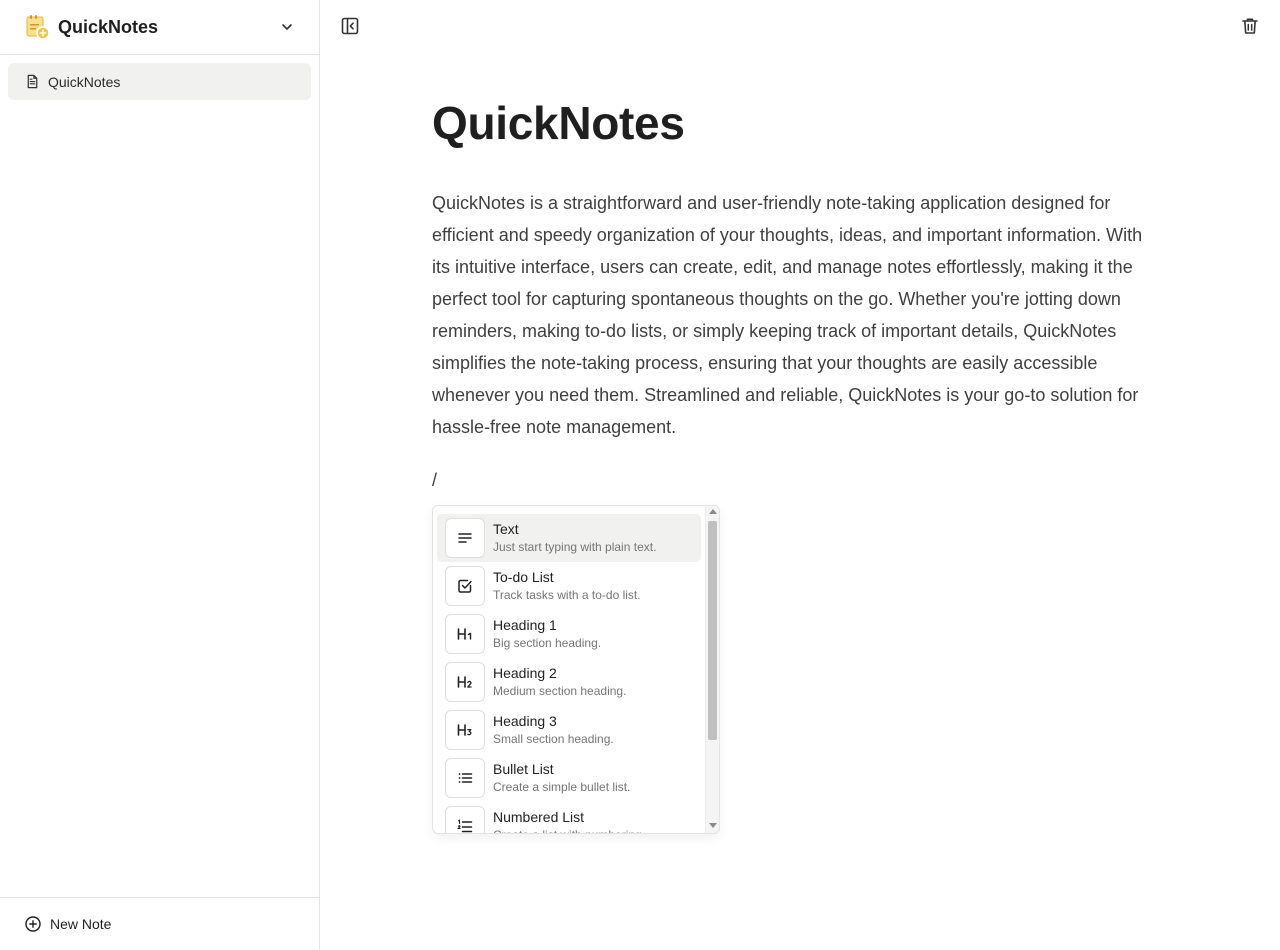 This screenshot has width=1280, height=950. Describe the element at coordinates (553, 739) in the screenshot. I see `menu-item-description: Small section heading.` at that location.